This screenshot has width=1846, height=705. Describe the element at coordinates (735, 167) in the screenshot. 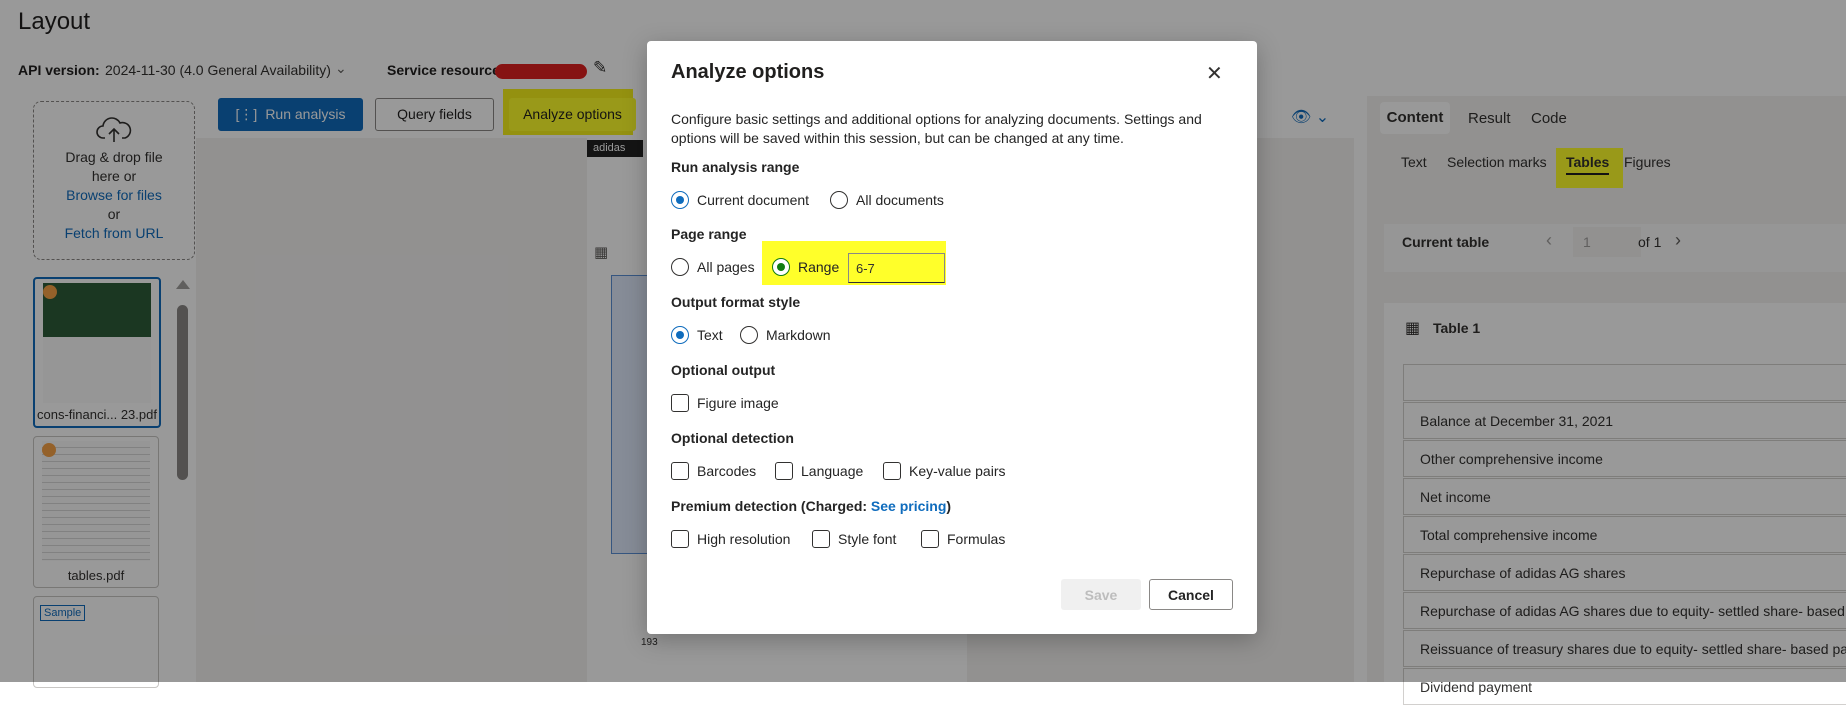

I see `run-range-label: Run analysis range` at that location.